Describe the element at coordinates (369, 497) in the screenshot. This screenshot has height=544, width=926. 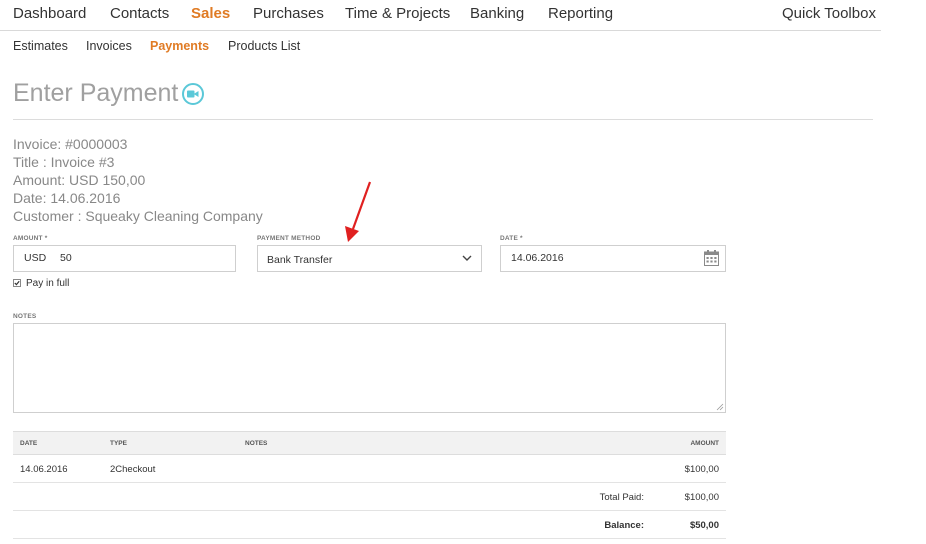
I see `total-paid-row: Total Paid: $100,00` at that location.